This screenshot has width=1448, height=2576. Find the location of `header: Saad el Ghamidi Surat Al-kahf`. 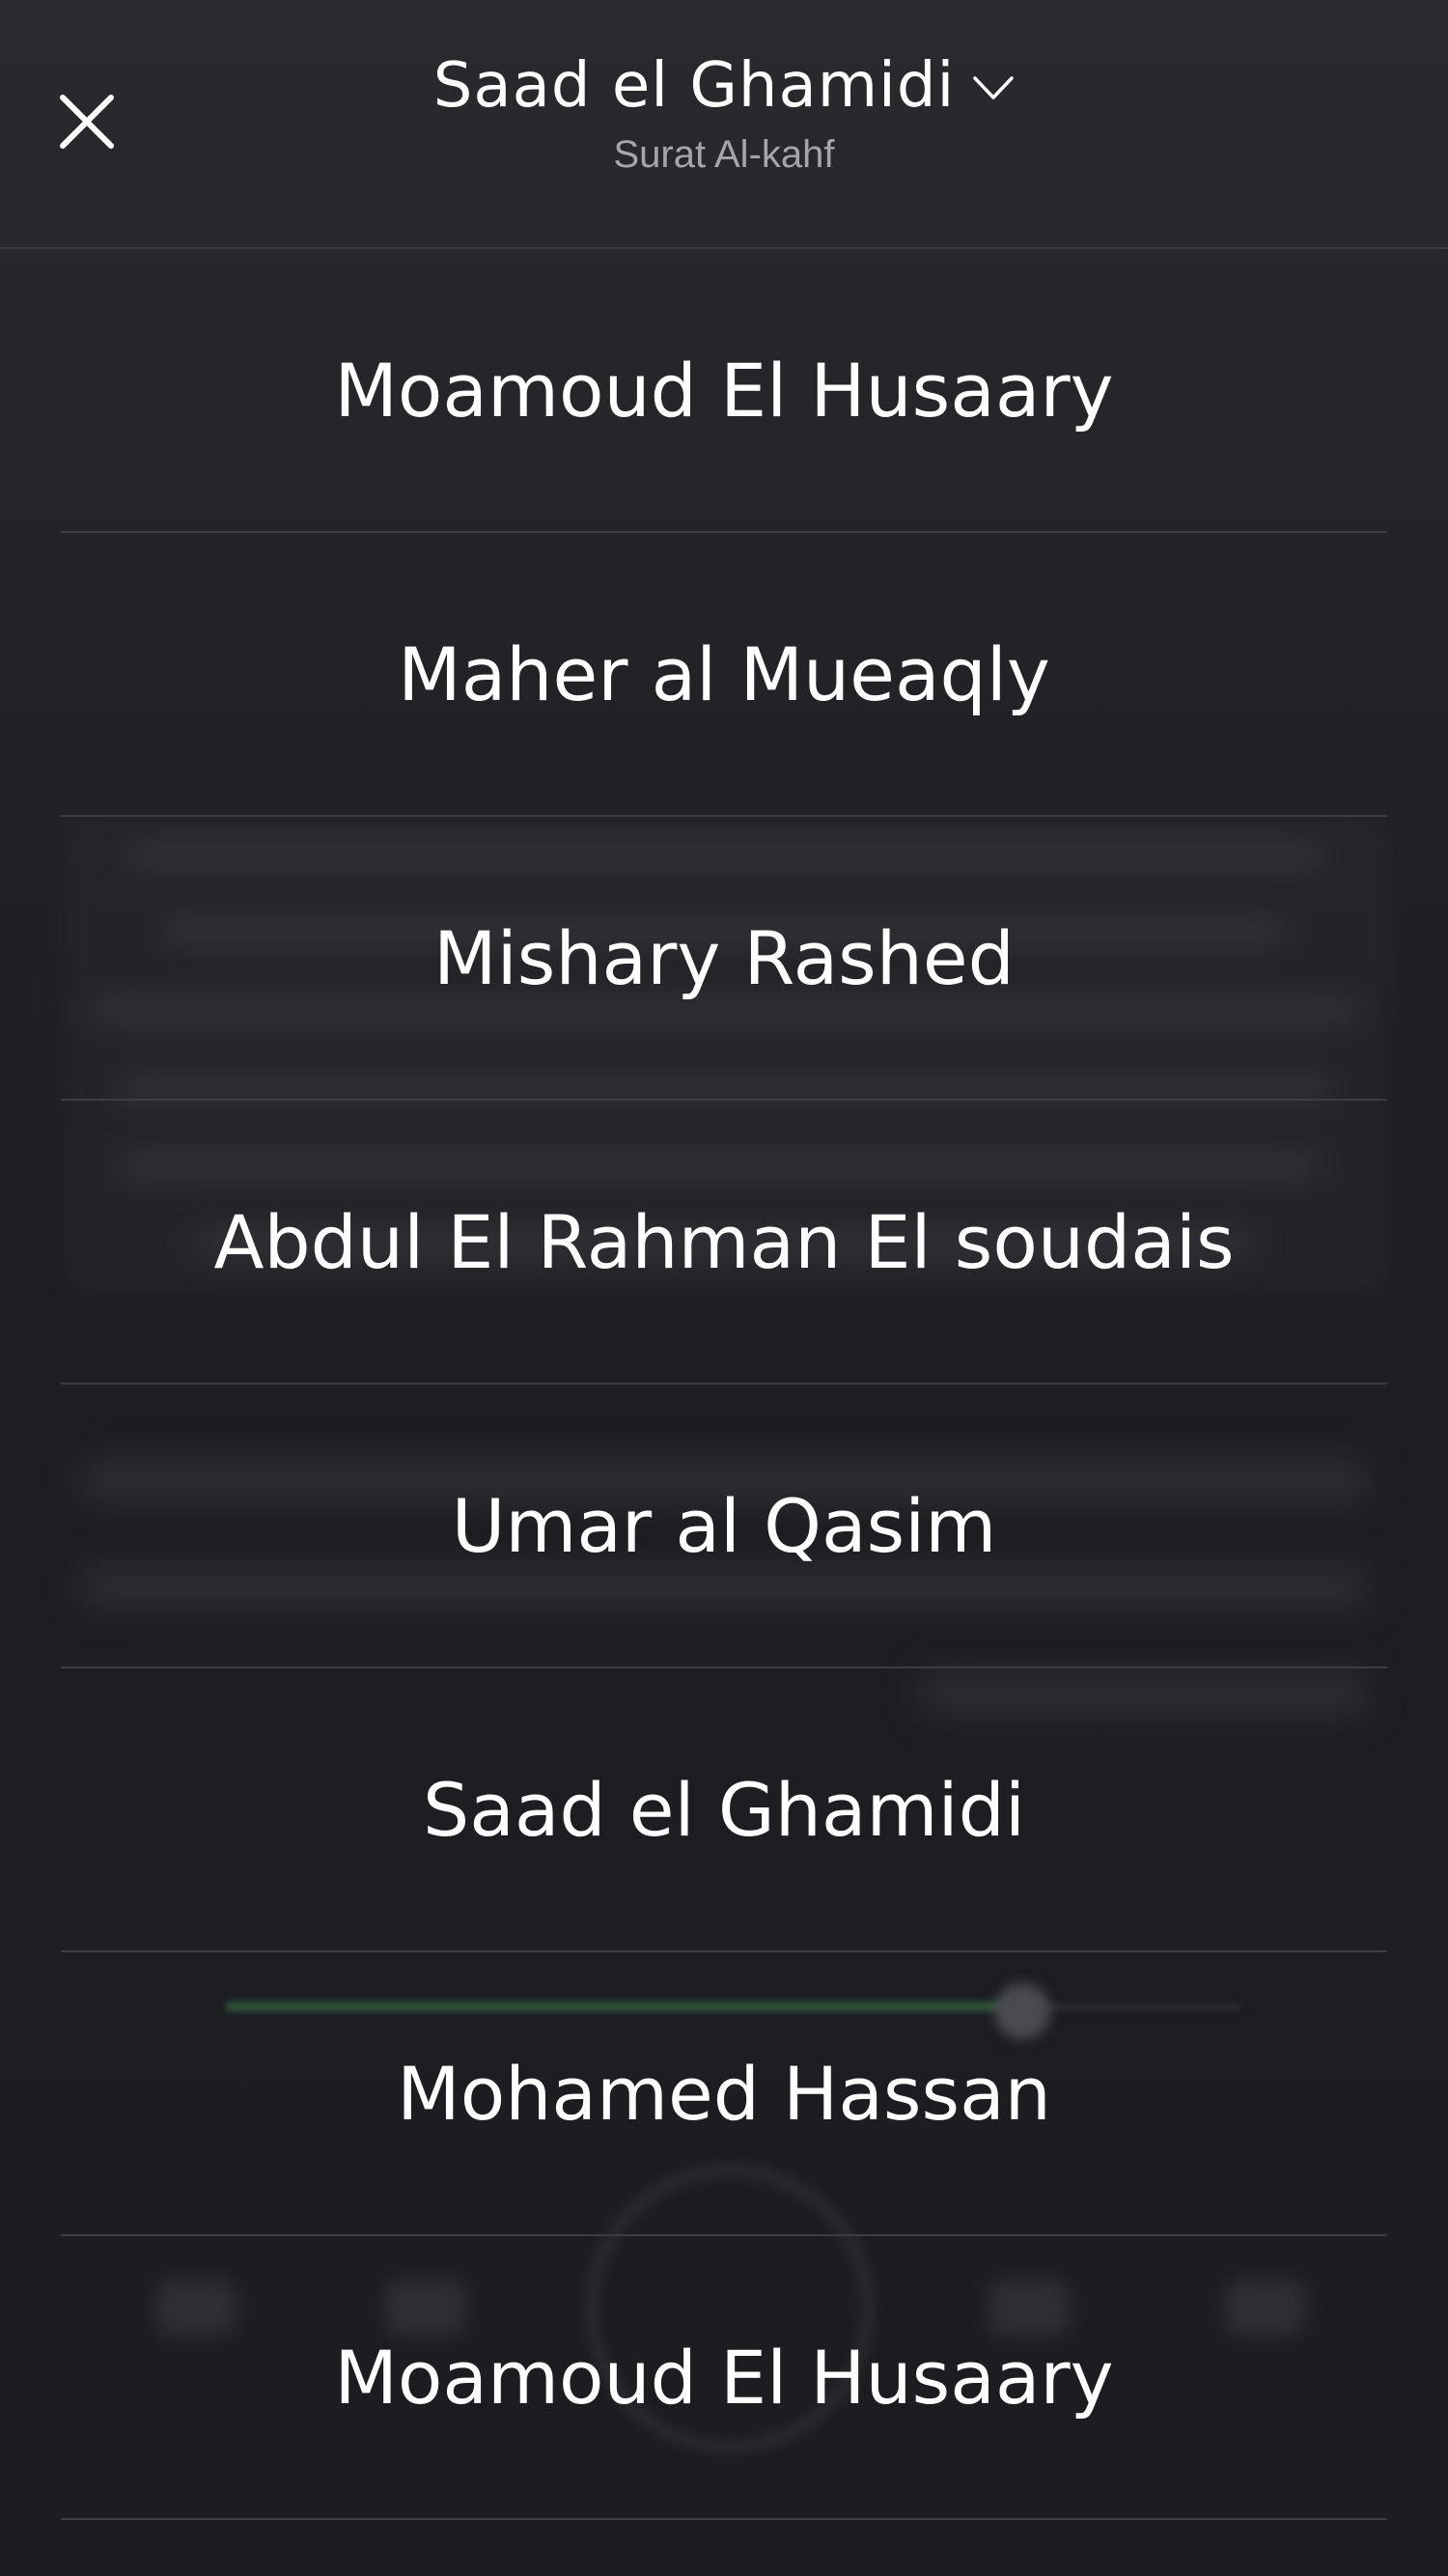

header: Saad el Ghamidi Surat Al-kahf is located at coordinates (724, 125).